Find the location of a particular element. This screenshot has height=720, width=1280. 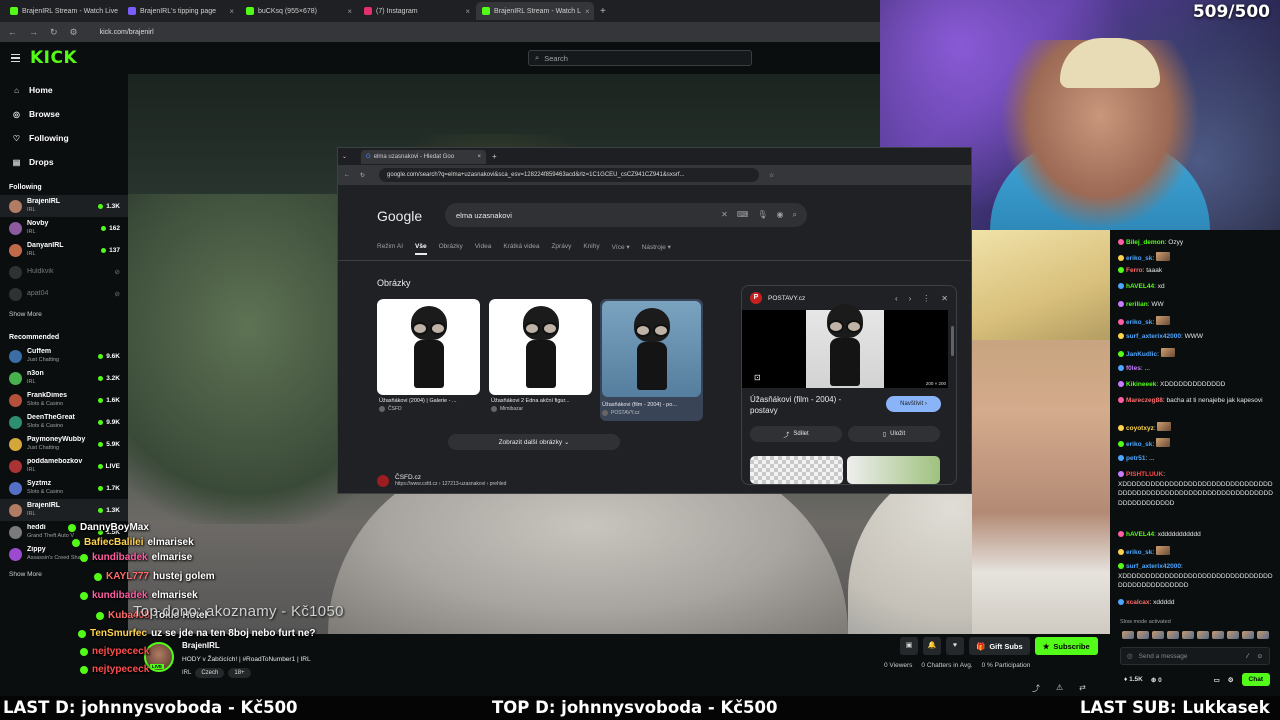

more-images-button: Zobrazit další obrázky ⌄ is located at coordinates (534, 442).